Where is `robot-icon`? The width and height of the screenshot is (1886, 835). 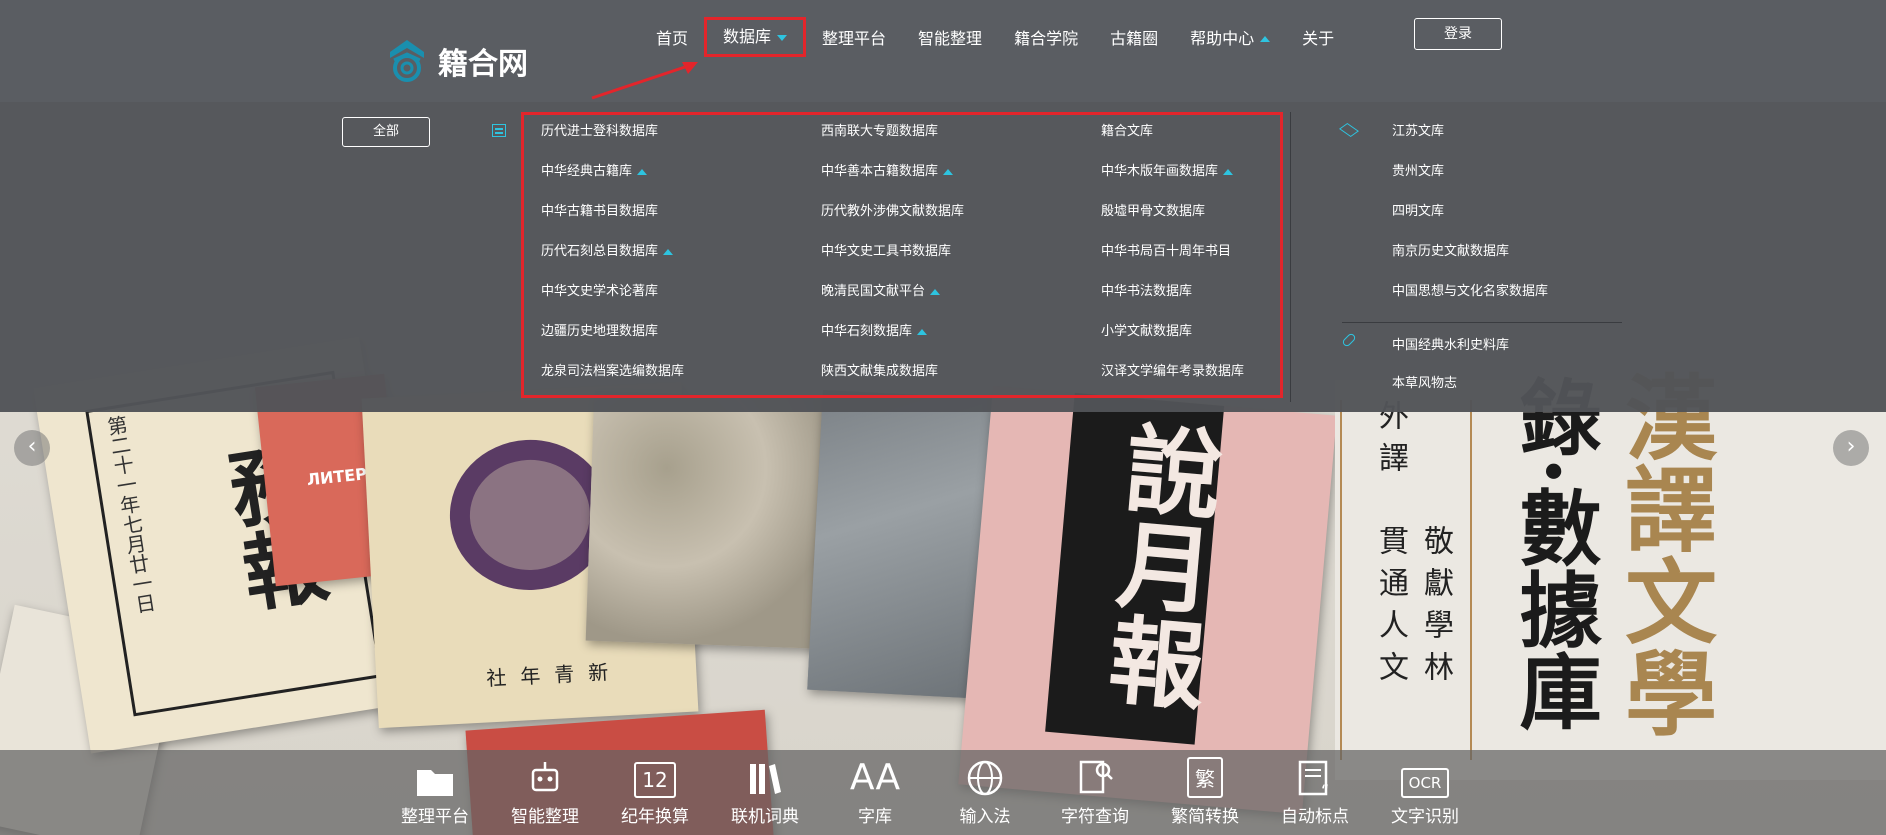
robot-icon is located at coordinates (545, 774).